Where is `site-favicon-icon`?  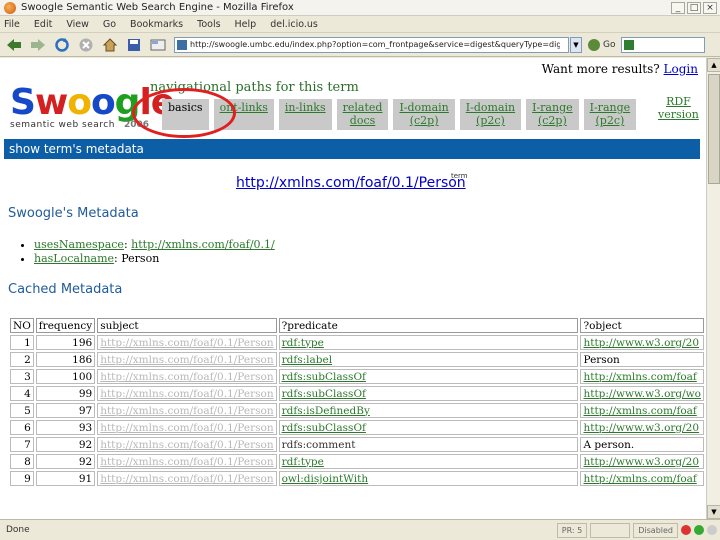
site-favicon-icon is located at coordinates (182, 44).